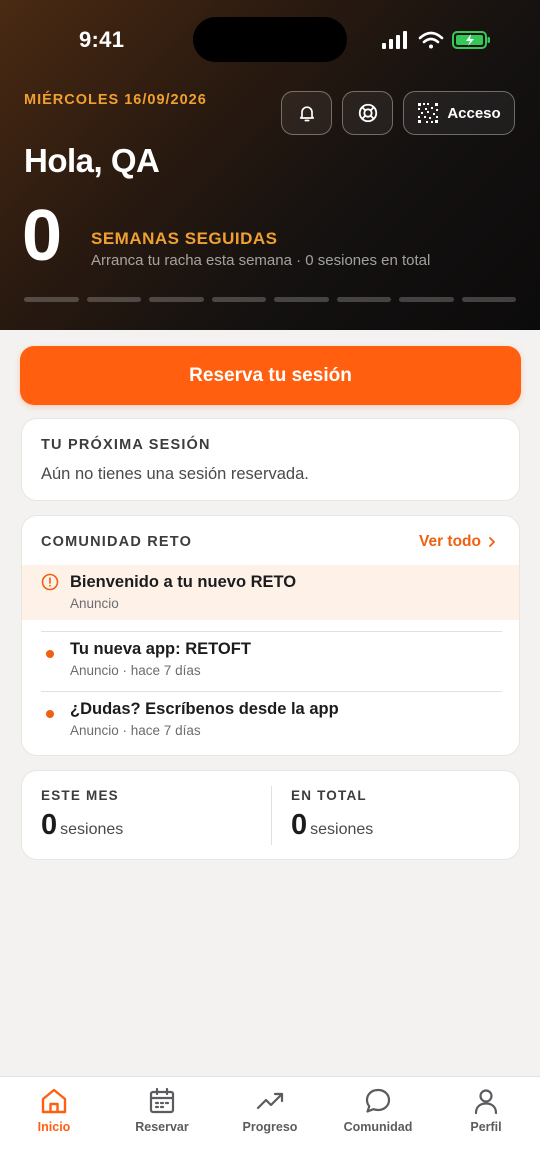 This screenshot has width=540, height=1174. I want to click on stat-month-label: ESTE MES, so click(80, 795).